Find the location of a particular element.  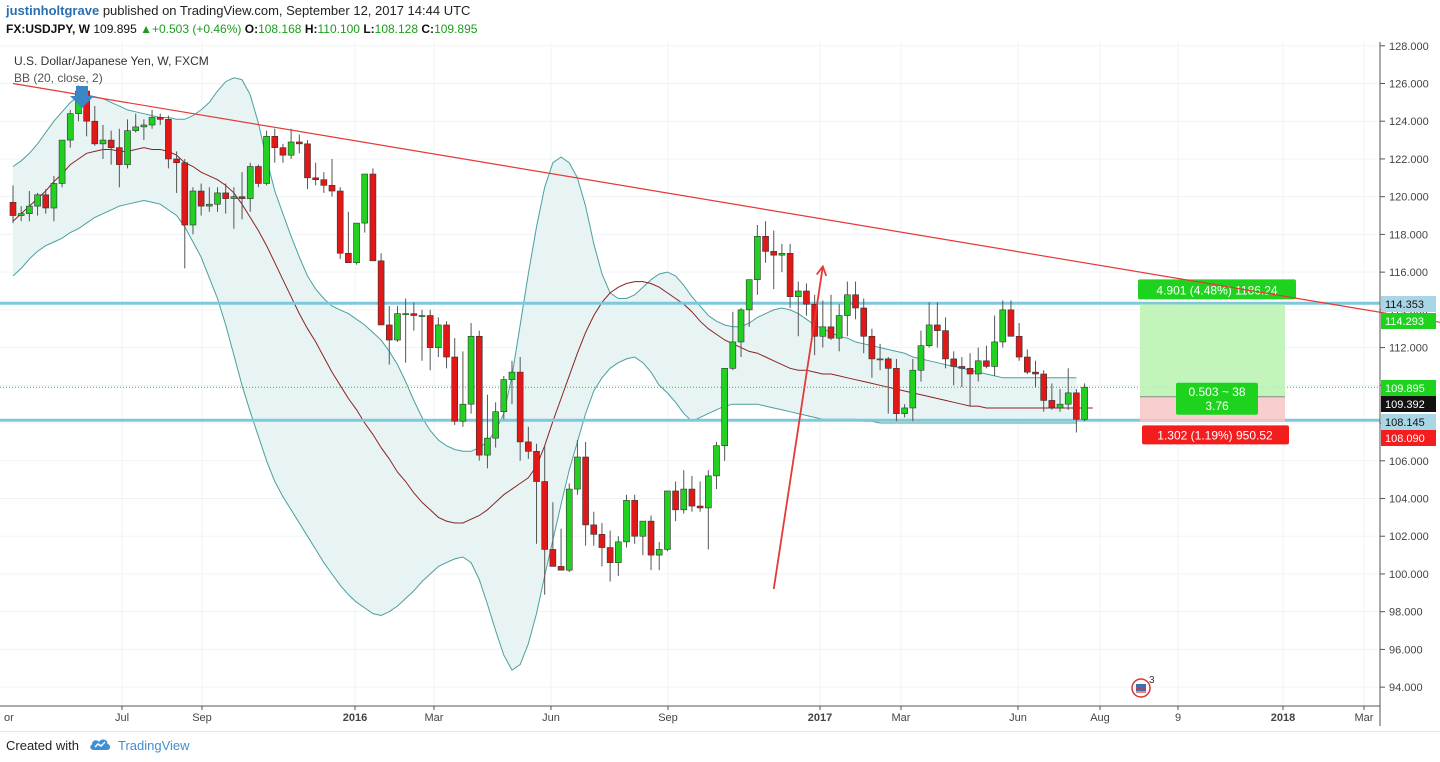

instrument-title: U.S. Dollar/Japanese Yen, W, FXCM is located at coordinates (111, 61).